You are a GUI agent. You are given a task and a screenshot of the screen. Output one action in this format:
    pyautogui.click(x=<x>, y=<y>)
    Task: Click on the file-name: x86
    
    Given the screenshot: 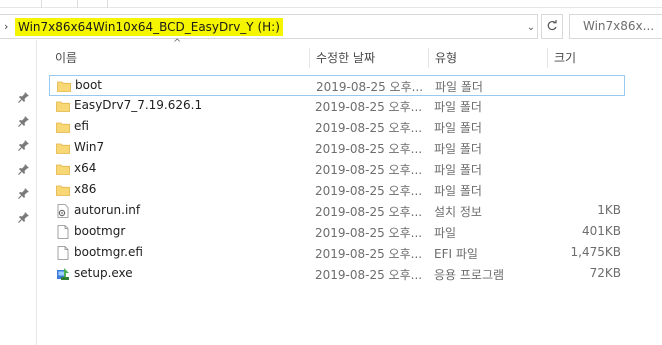 What is the action you would take?
    pyautogui.click(x=85, y=189)
    